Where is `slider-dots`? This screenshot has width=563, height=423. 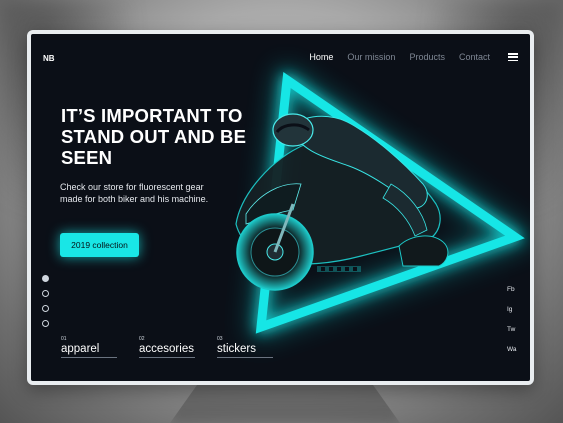 slider-dots is located at coordinates (45, 301).